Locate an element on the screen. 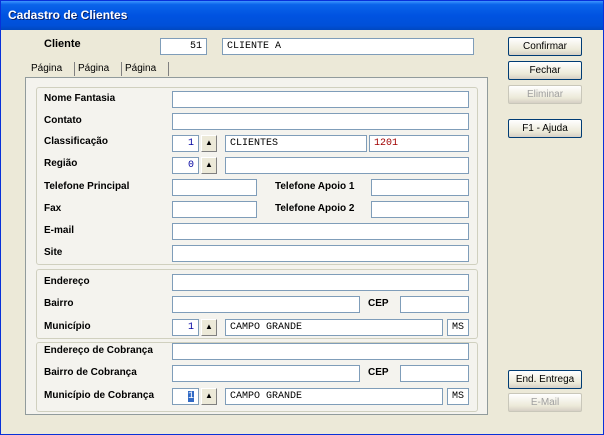  end-entrega-button: End. Entrega is located at coordinates (545, 379).